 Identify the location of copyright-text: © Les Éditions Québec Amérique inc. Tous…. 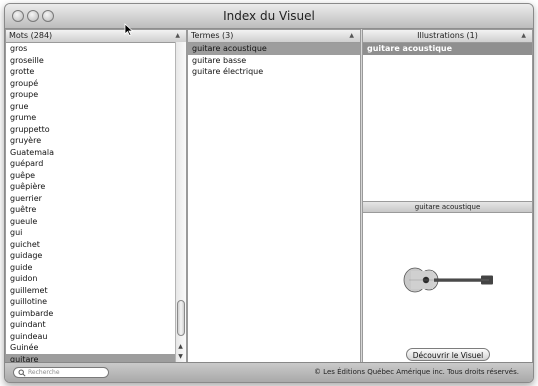
(416, 372).